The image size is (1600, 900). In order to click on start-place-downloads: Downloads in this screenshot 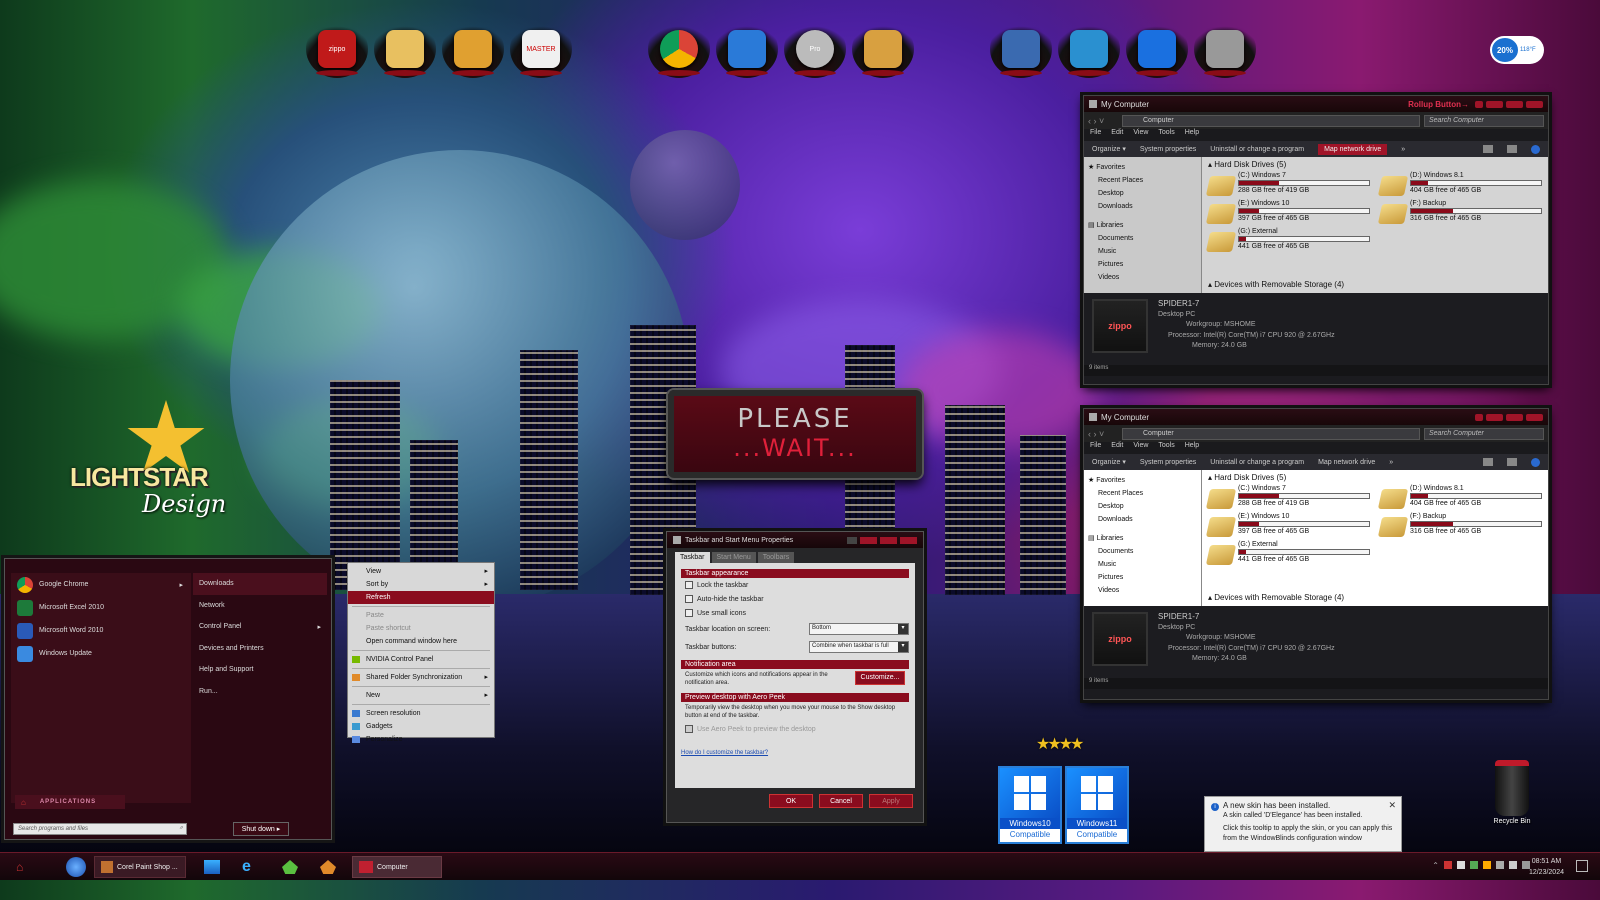, I will do `click(260, 584)`.